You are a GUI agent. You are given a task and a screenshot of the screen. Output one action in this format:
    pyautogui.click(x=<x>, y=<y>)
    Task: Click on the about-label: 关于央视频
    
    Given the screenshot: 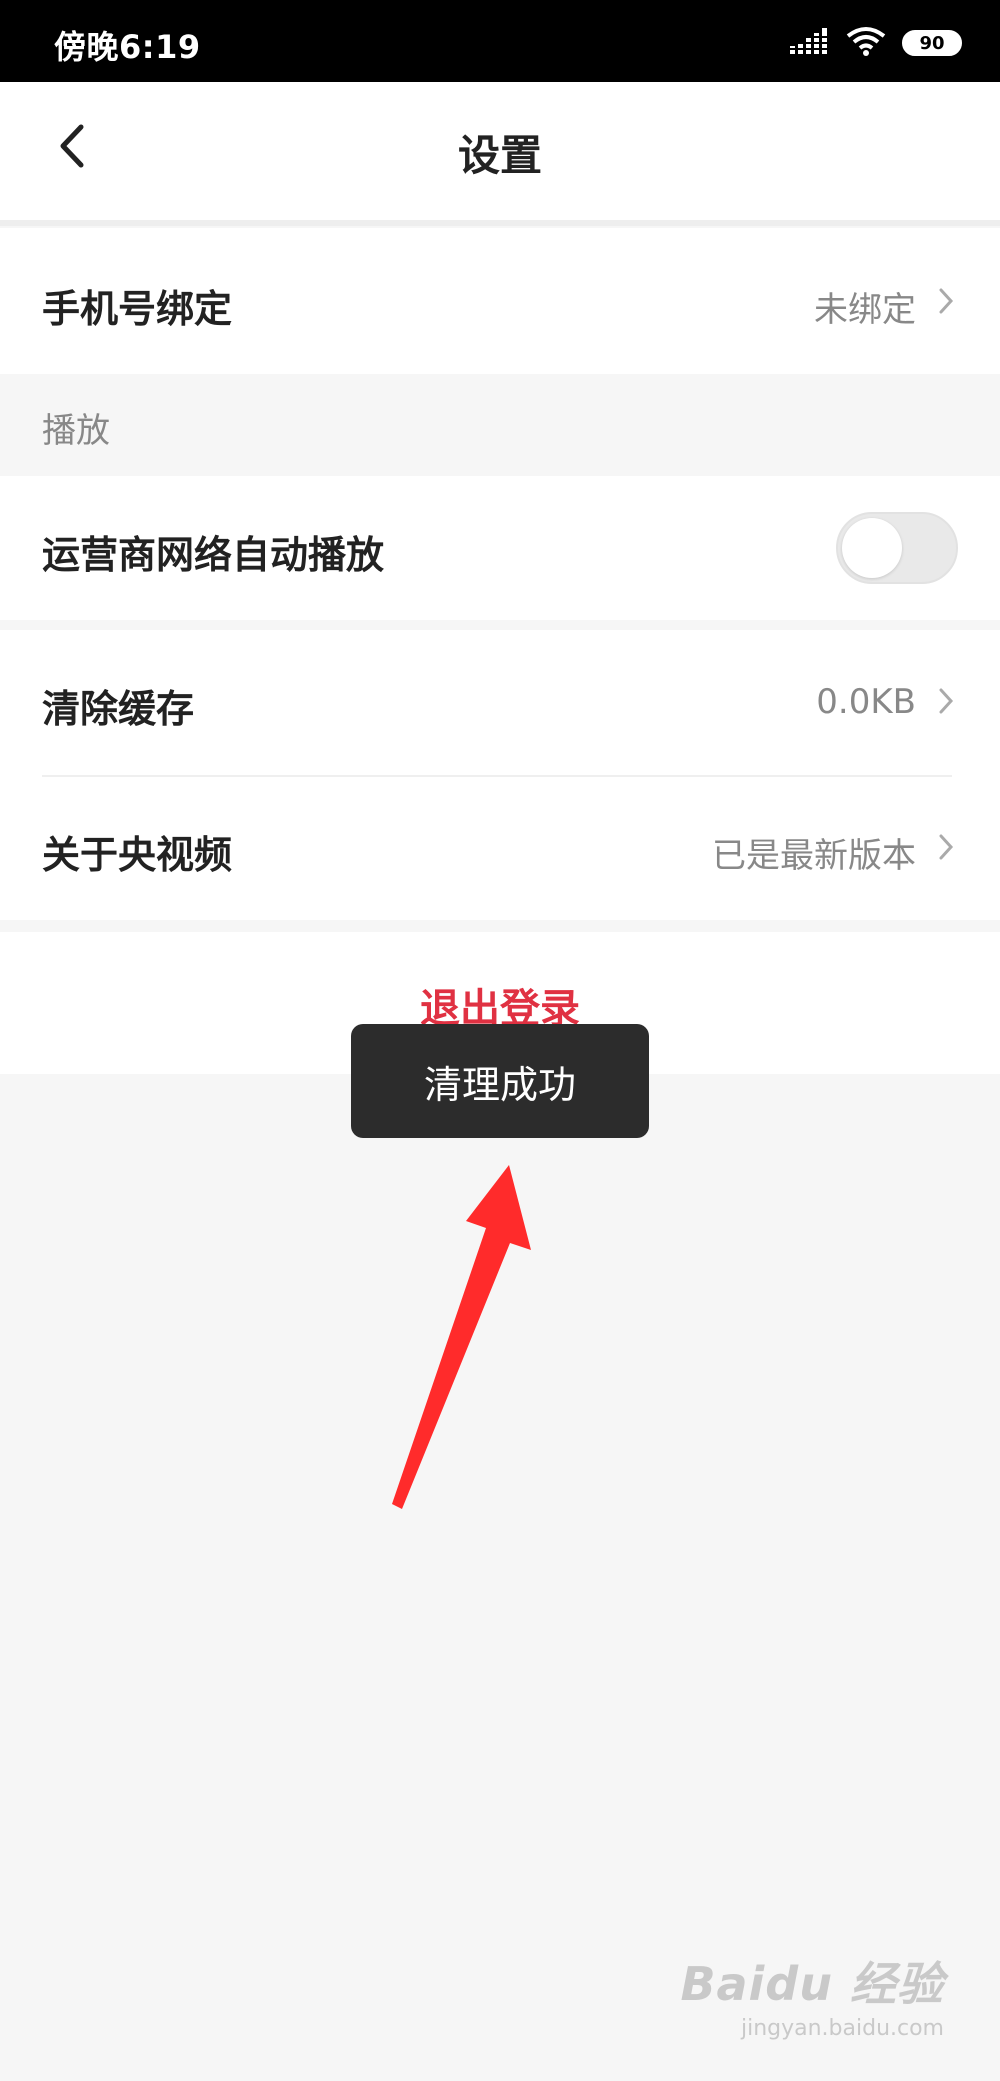 What is the action you would take?
    pyautogui.click(x=137, y=855)
    